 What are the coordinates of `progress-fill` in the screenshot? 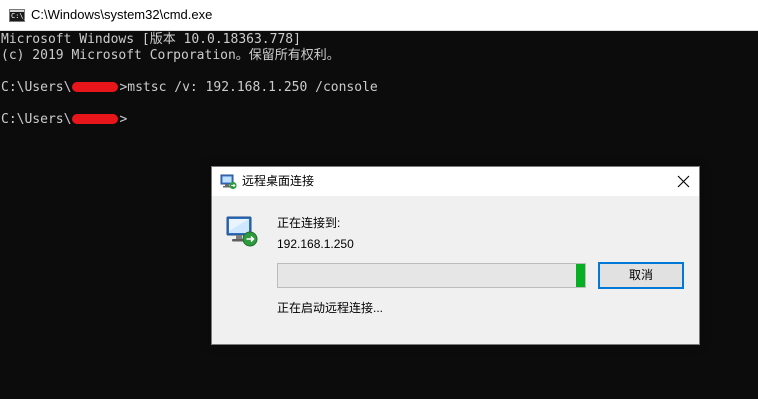 It's located at (580, 275).